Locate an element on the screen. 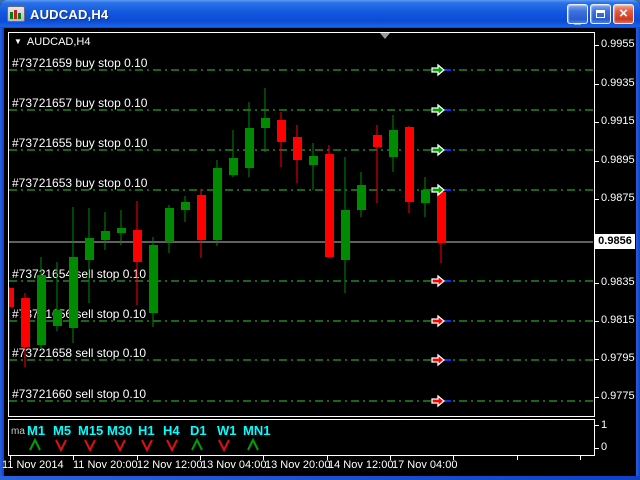  window-title: AUDCAD,H4 is located at coordinates (69, 14).